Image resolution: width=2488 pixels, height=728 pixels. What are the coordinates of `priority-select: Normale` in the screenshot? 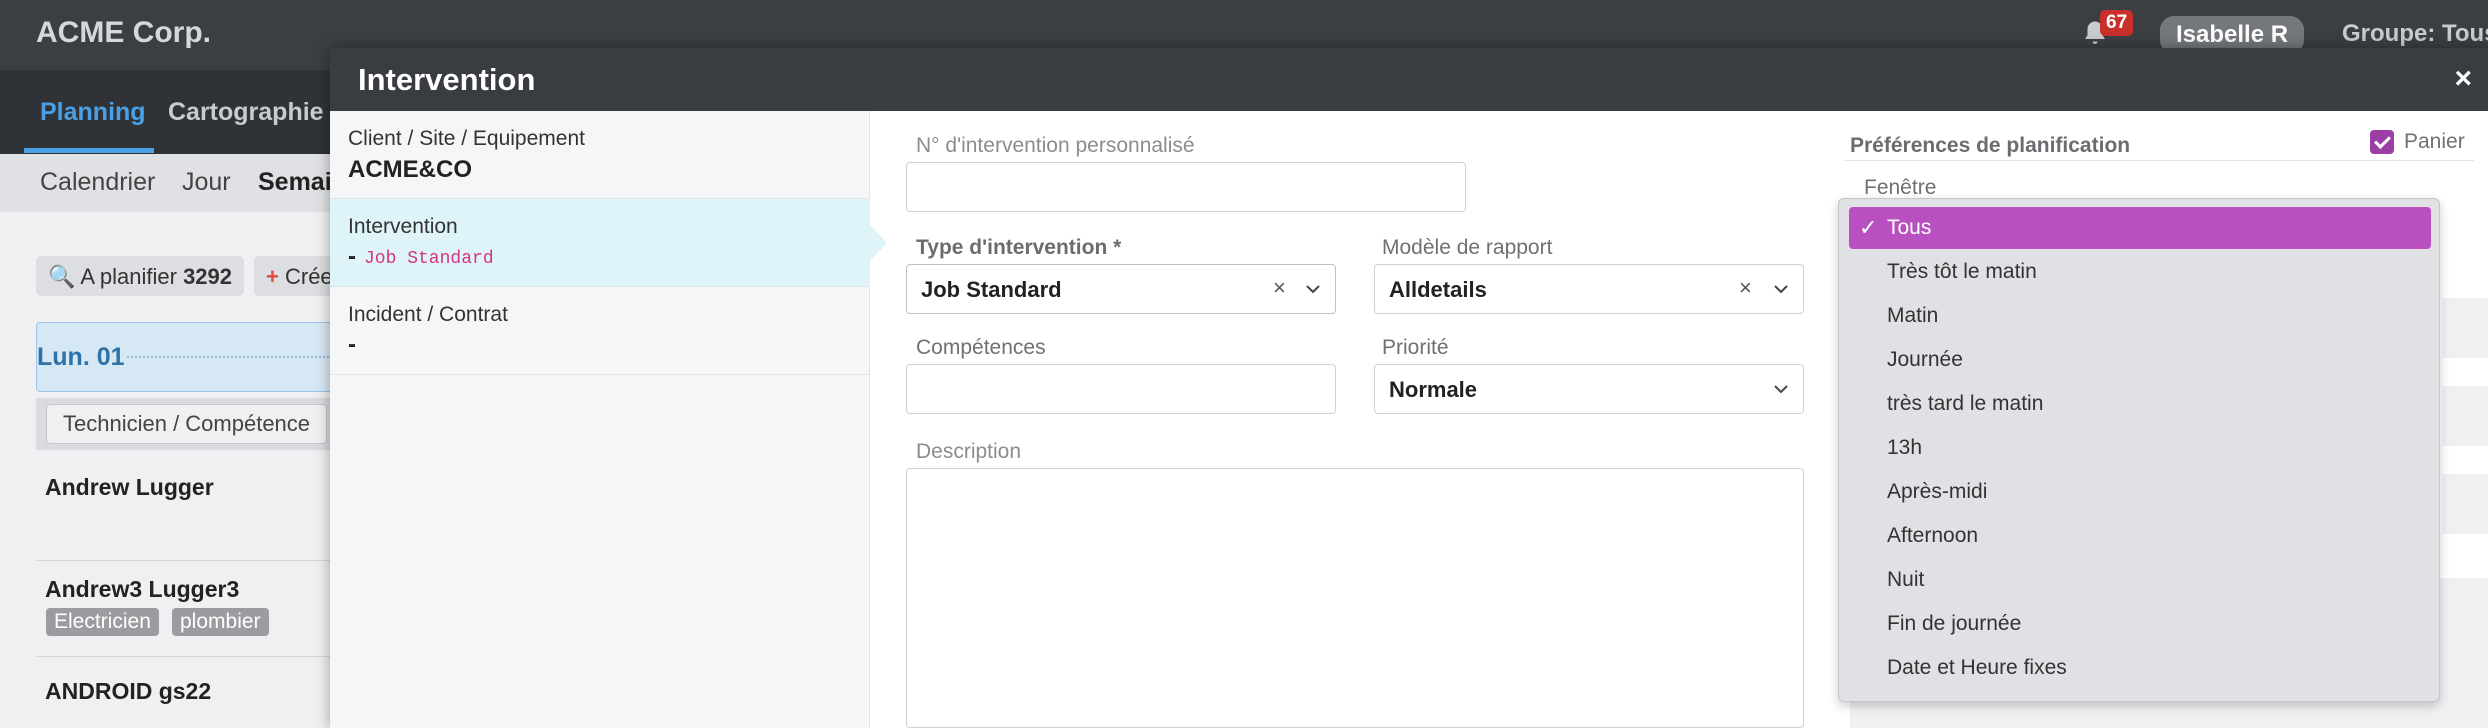 It's located at (1589, 389).